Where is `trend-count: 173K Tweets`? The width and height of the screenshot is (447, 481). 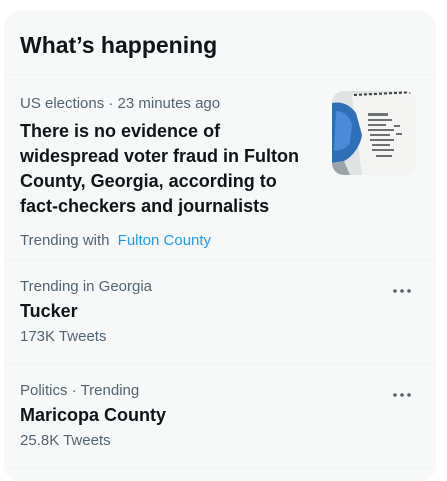 trend-count: 173K Tweets is located at coordinates (63, 336).